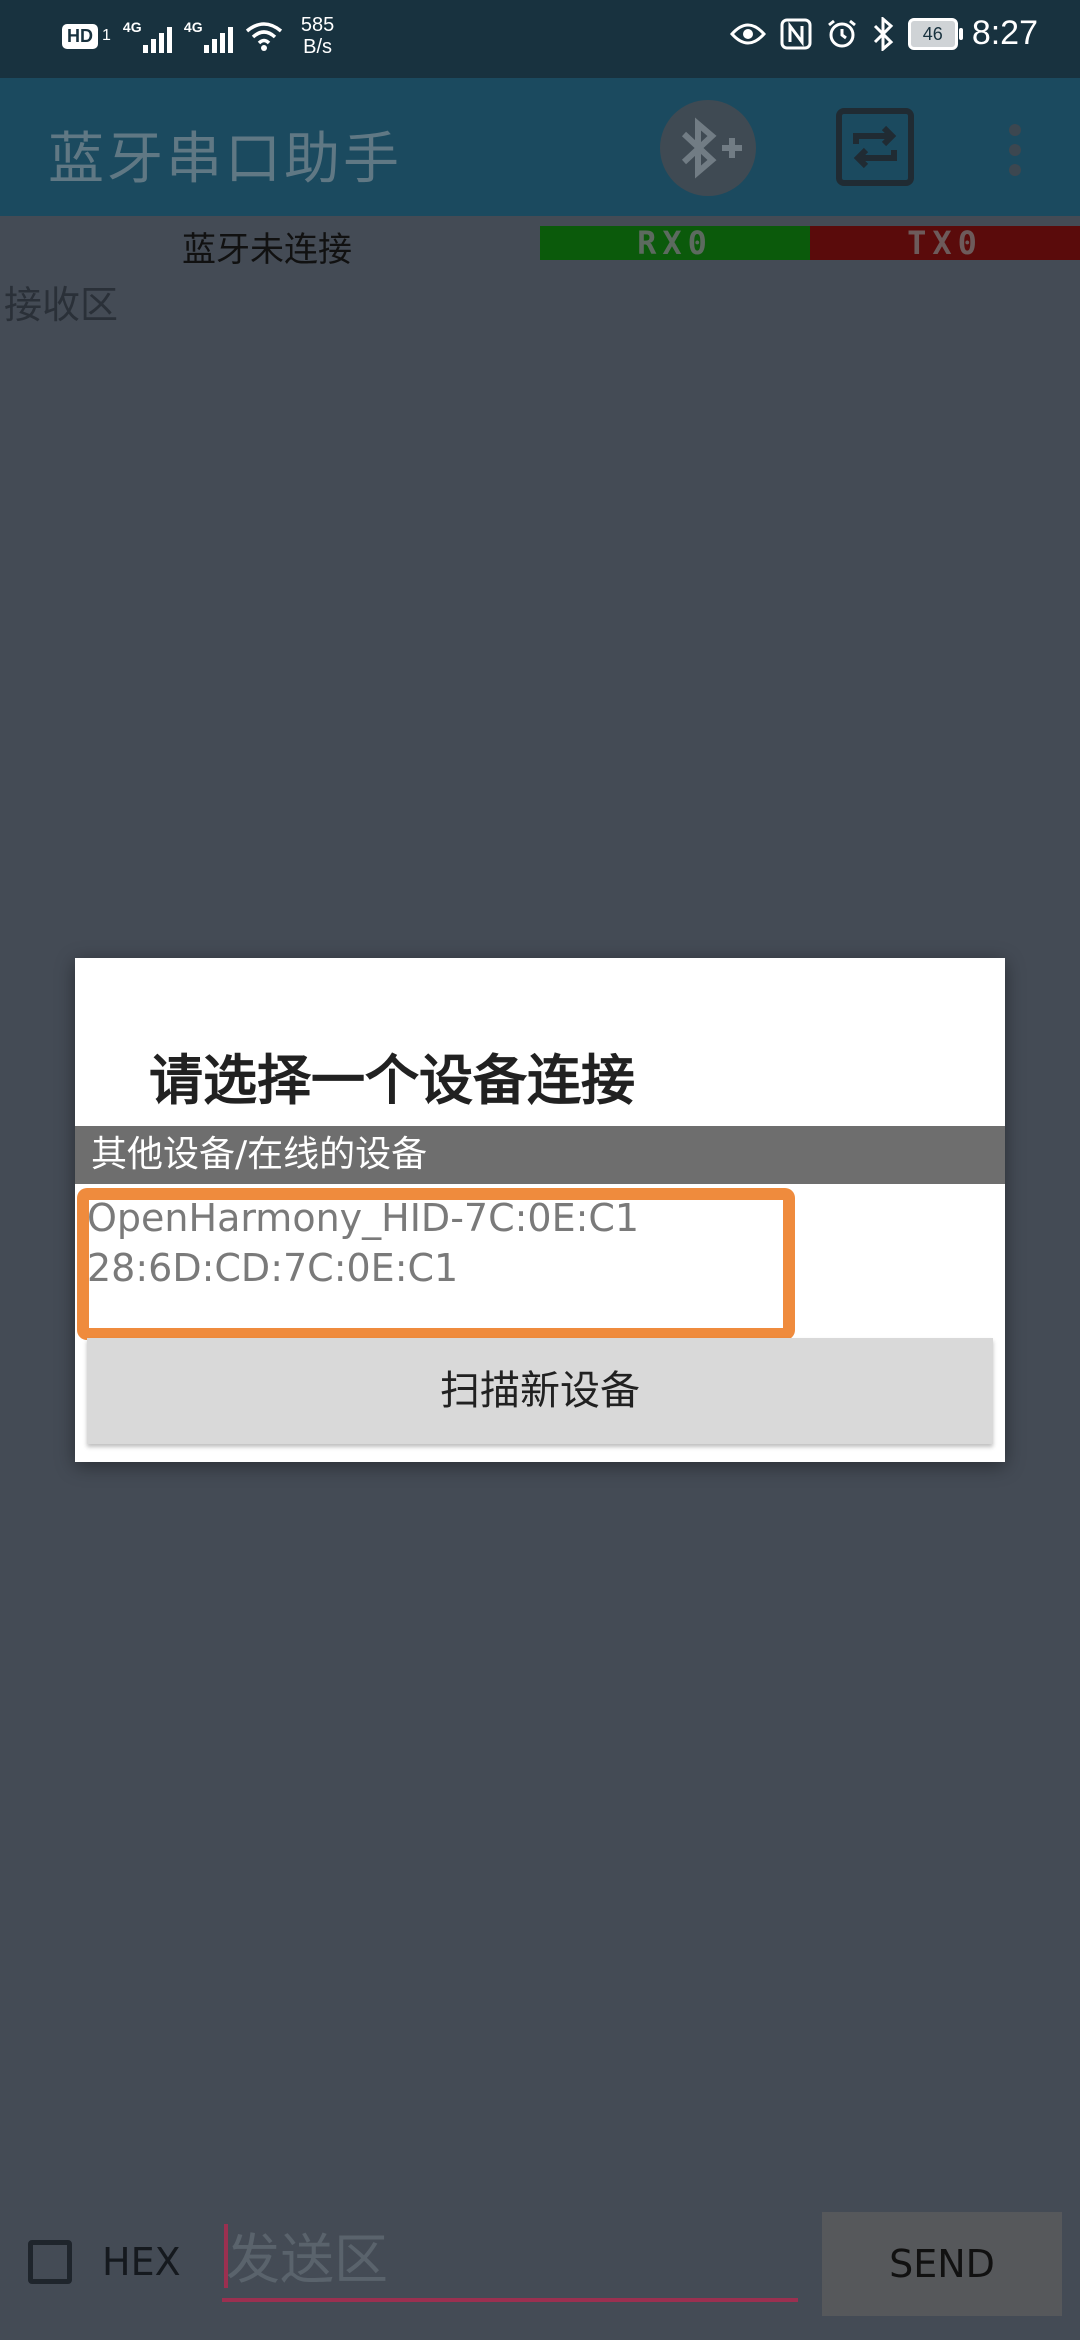  What do you see at coordinates (747, 33) in the screenshot?
I see `eye-icon` at bounding box center [747, 33].